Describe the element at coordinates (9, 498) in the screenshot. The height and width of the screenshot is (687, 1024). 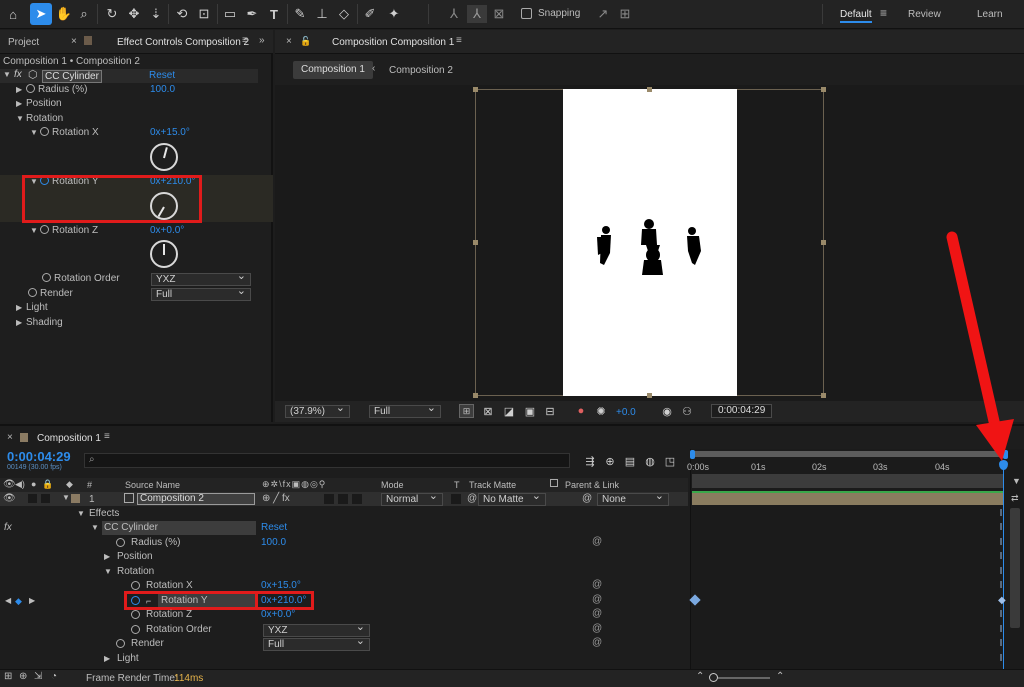
I see `layer-visibility-icon: 👁` at that location.